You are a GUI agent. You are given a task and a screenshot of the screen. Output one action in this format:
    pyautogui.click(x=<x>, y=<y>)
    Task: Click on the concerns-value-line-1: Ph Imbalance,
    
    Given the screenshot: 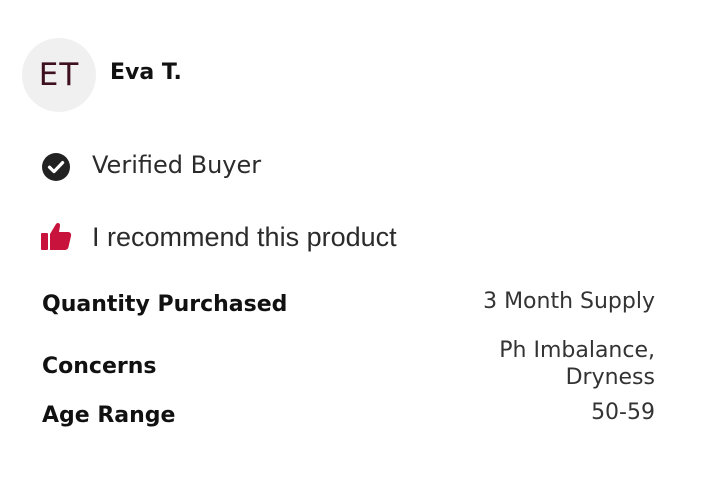 What is the action you would take?
    pyautogui.click(x=577, y=350)
    